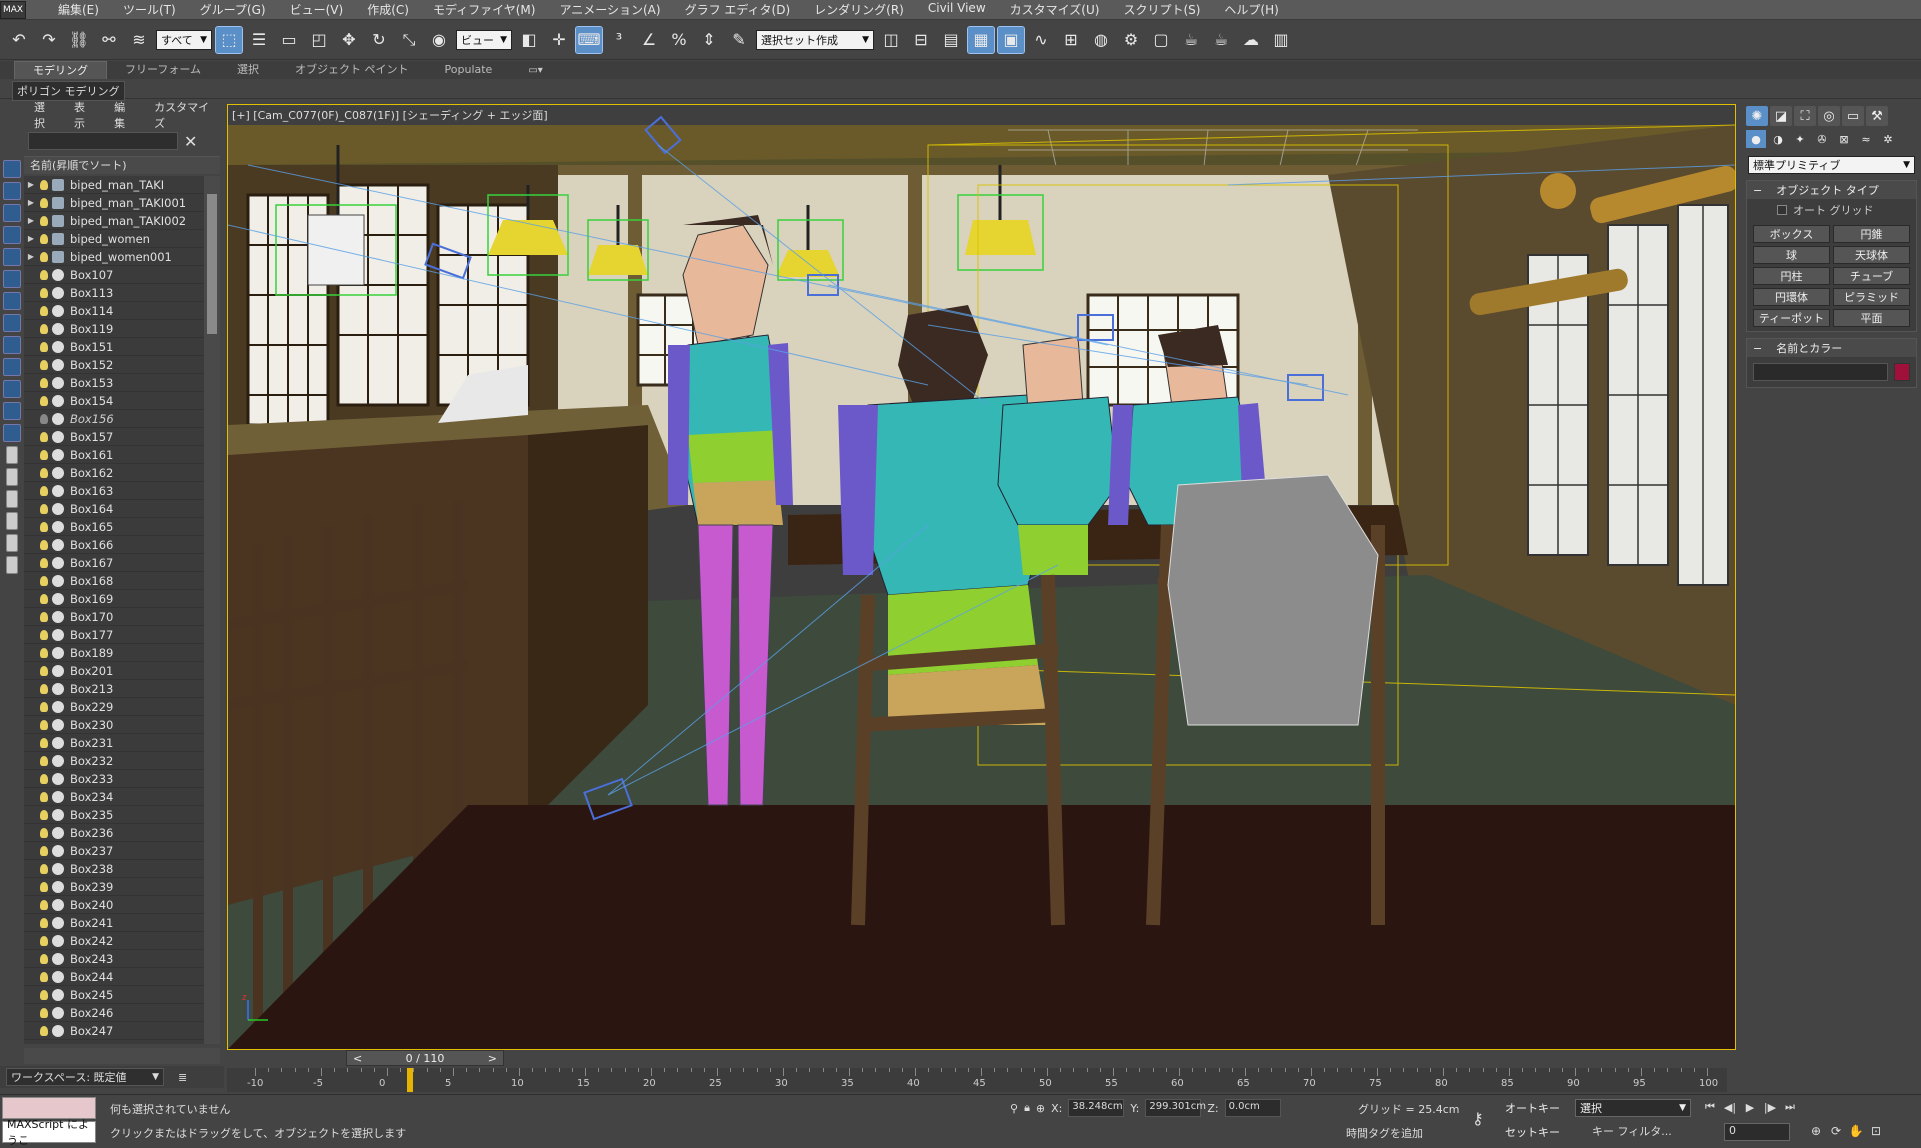  I want to click on list-item: Box233, so click(114, 779).